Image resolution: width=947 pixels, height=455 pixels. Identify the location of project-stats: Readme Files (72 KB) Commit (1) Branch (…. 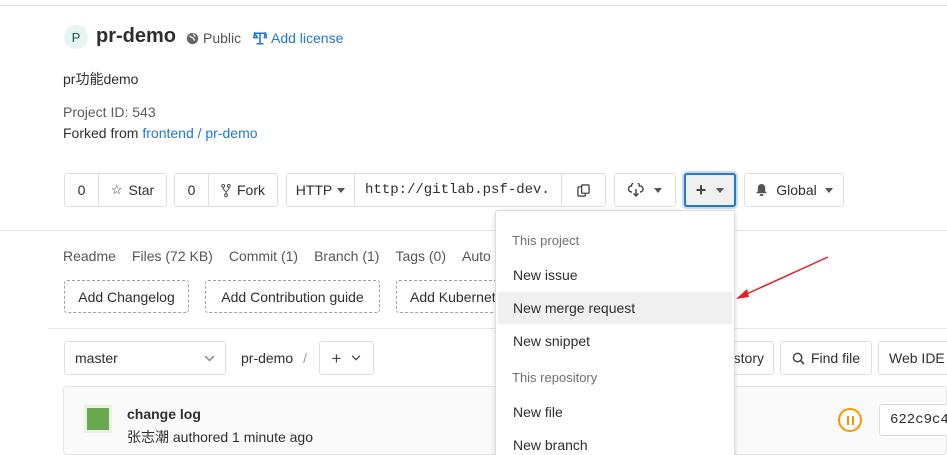
(283, 256).